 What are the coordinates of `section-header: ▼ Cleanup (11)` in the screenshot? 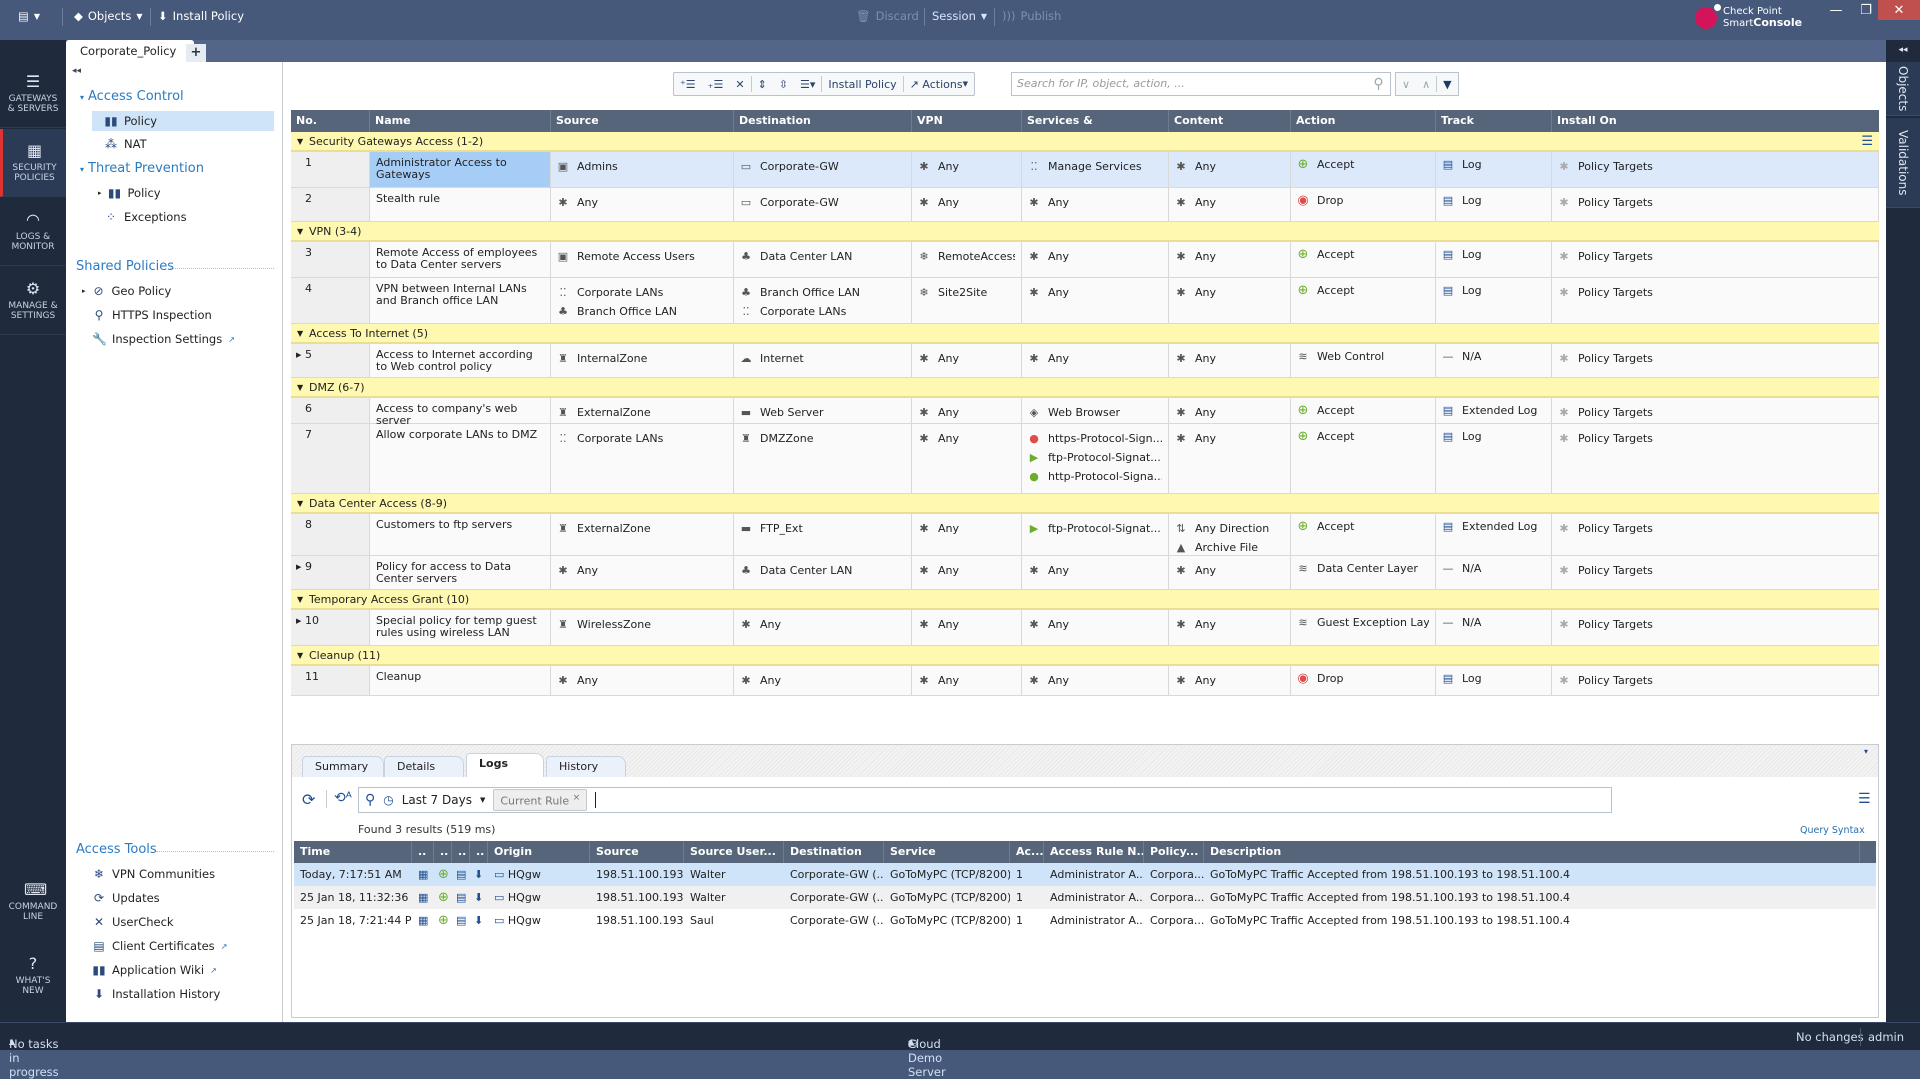 It's located at (1085, 656).